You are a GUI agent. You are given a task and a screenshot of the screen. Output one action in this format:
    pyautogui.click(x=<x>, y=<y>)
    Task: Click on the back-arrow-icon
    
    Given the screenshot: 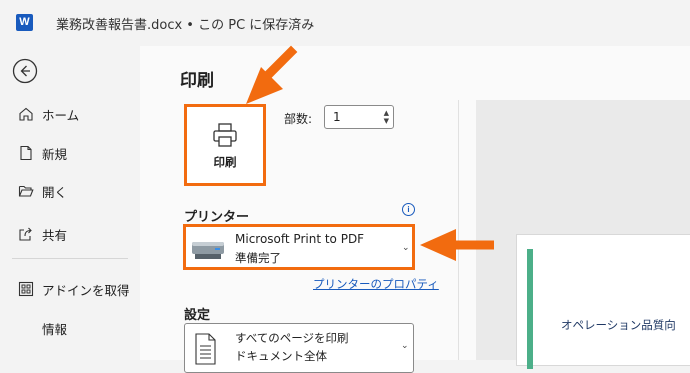 What is the action you would take?
    pyautogui.click(x=25, y=71)
    